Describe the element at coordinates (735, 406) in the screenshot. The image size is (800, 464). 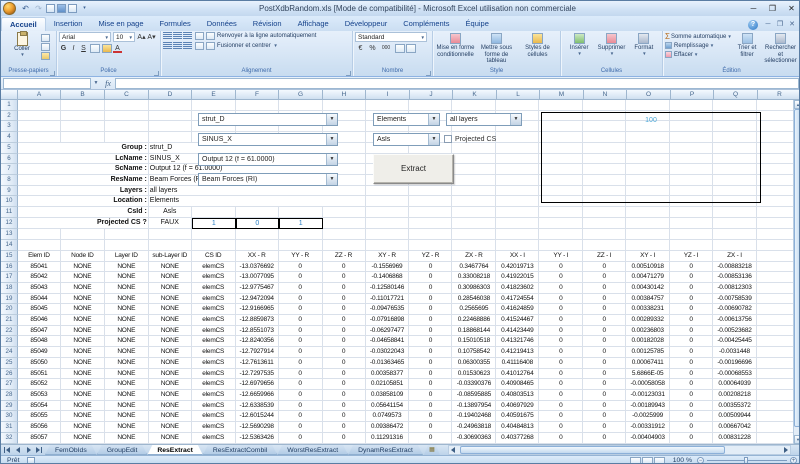
I see `table-data-cell: 0.00355372` at that location.